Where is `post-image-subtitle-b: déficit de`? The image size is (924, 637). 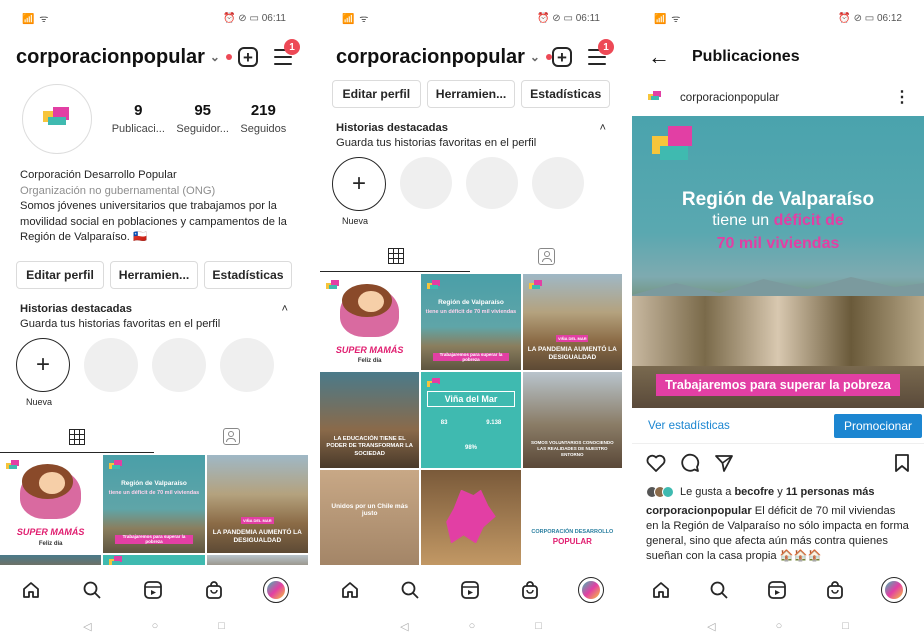 post-image-subtitle-b: déficit de is located at coordinates (808, 220).